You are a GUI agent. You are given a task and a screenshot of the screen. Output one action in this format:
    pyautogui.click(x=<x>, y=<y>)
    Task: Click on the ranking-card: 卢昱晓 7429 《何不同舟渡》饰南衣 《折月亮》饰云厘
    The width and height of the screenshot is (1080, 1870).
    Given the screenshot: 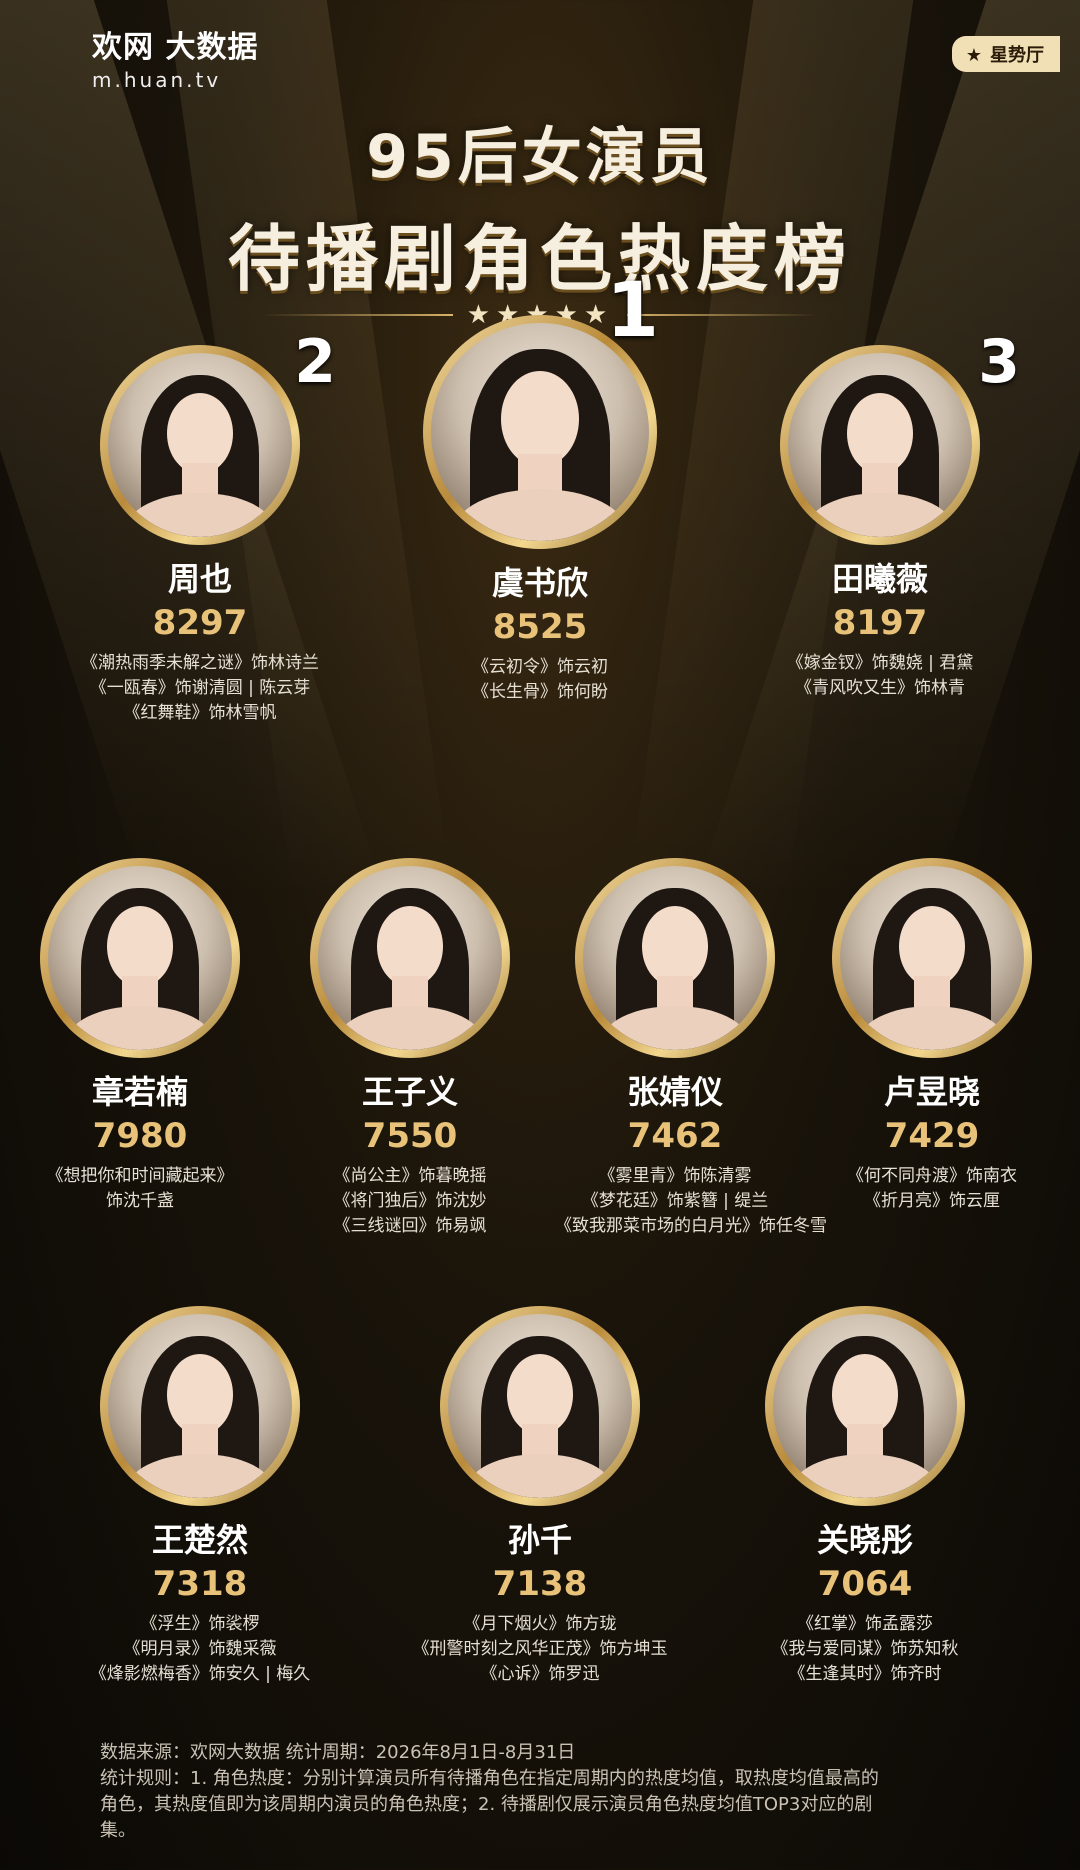 What is the action you would take?
    pyautogui.click(x=932, y=1036)
    